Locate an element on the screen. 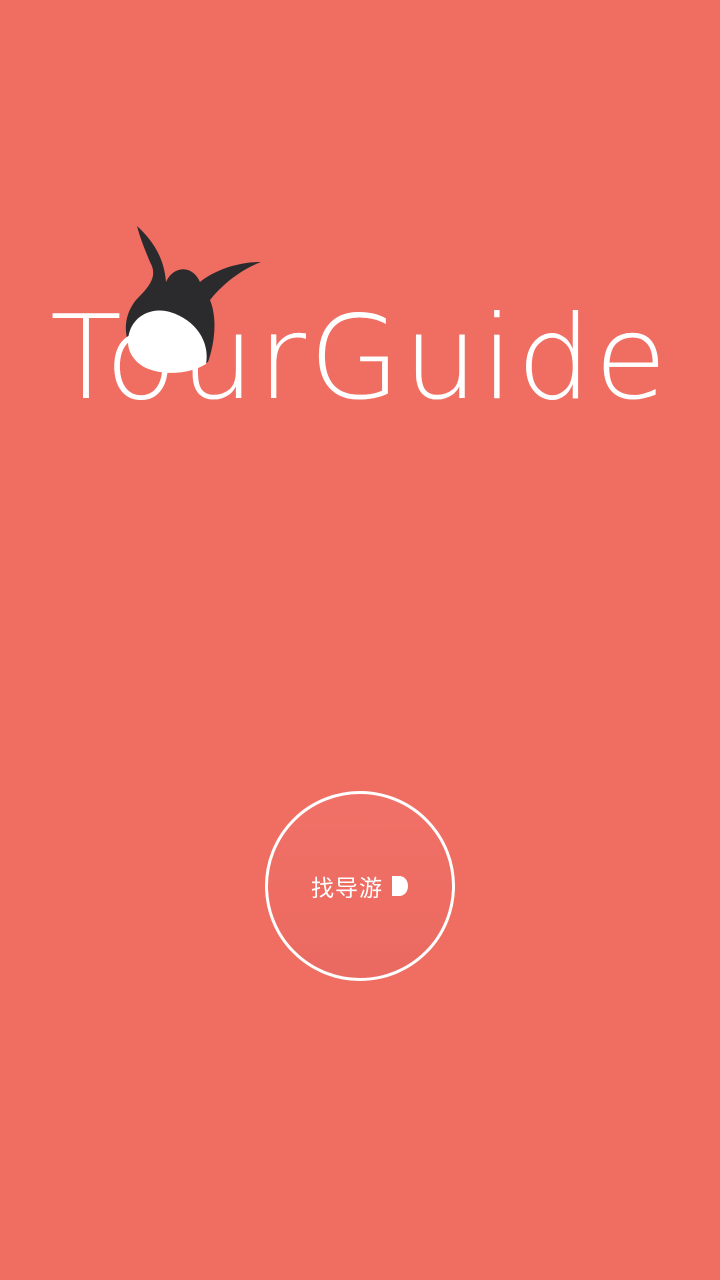  find-guide-label: 找导游 is located at coordinates (347, 889).